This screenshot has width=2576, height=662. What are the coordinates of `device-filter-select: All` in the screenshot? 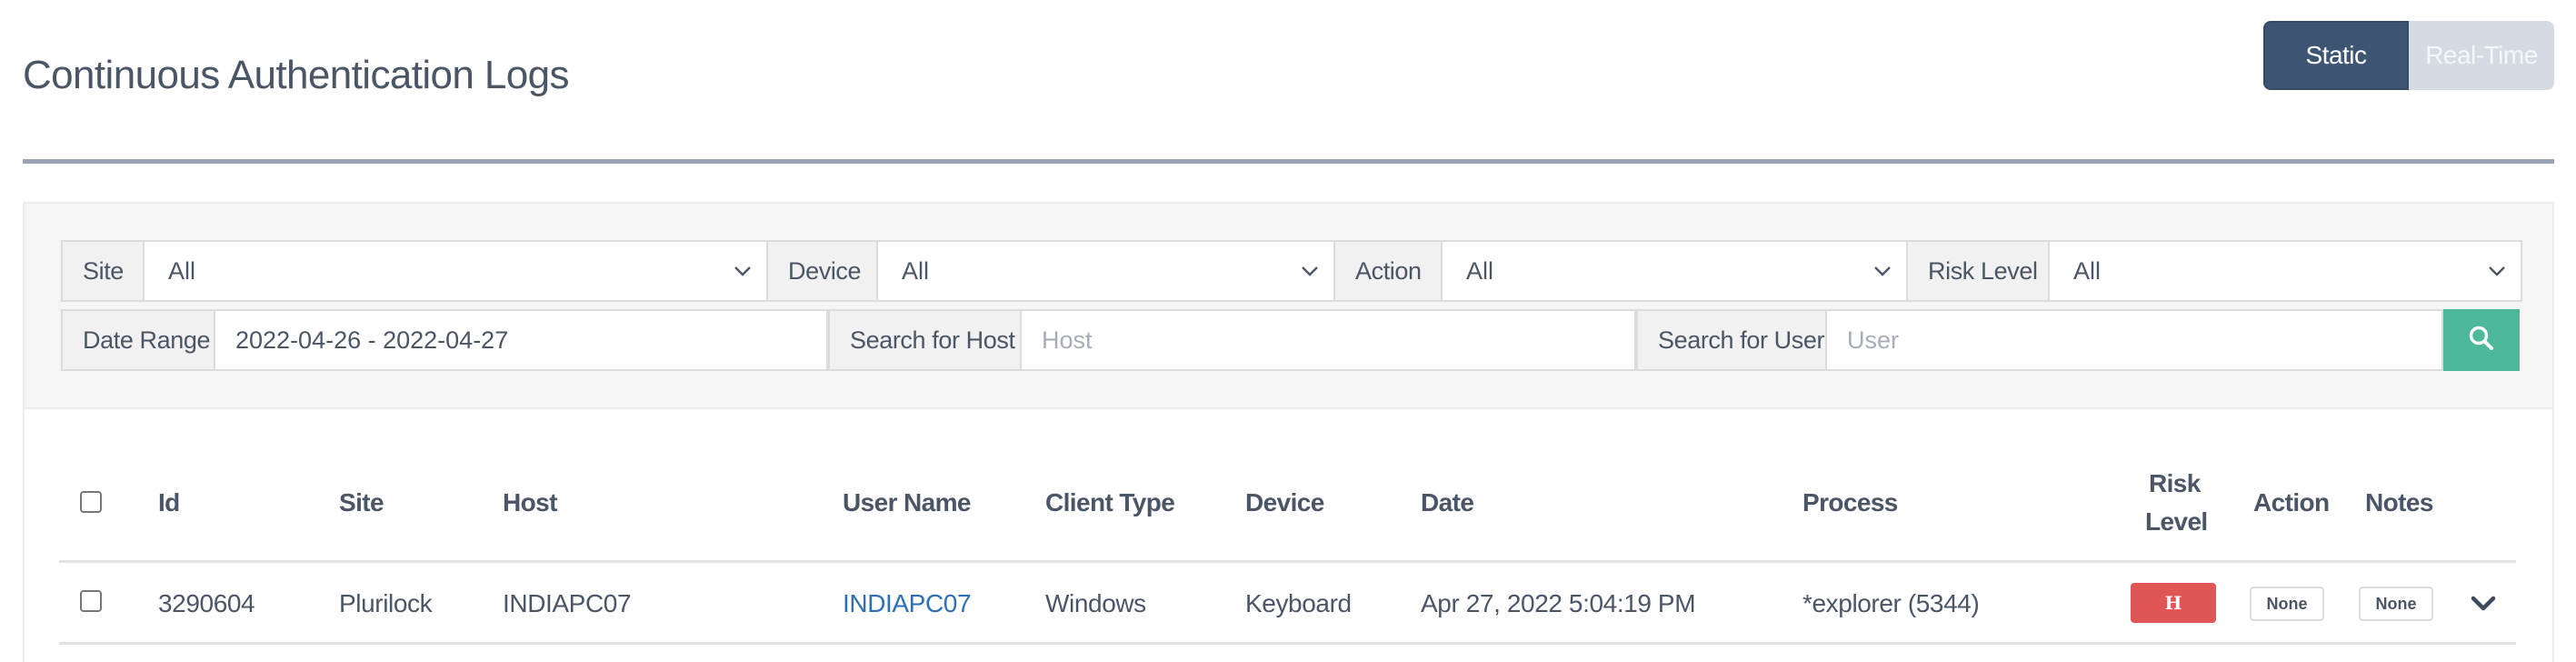 It's located at (1106, 271).